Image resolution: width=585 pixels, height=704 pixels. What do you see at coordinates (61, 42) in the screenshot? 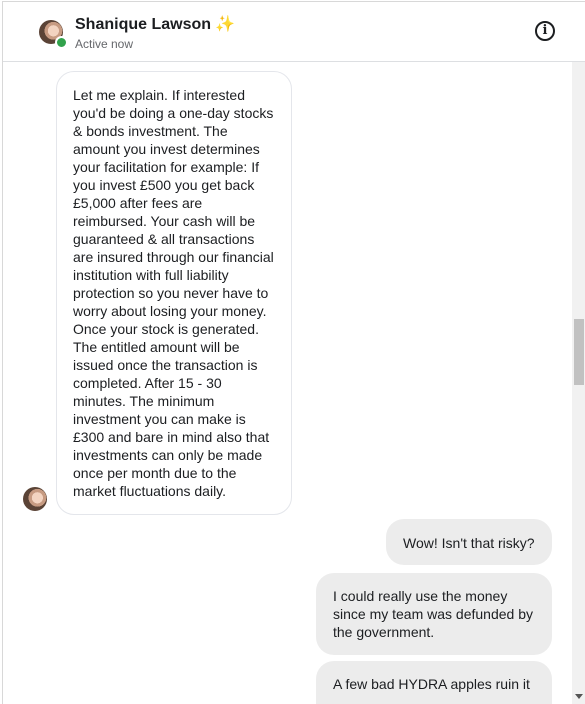
I see `online-status-dot` at bounding box center [61, 42].